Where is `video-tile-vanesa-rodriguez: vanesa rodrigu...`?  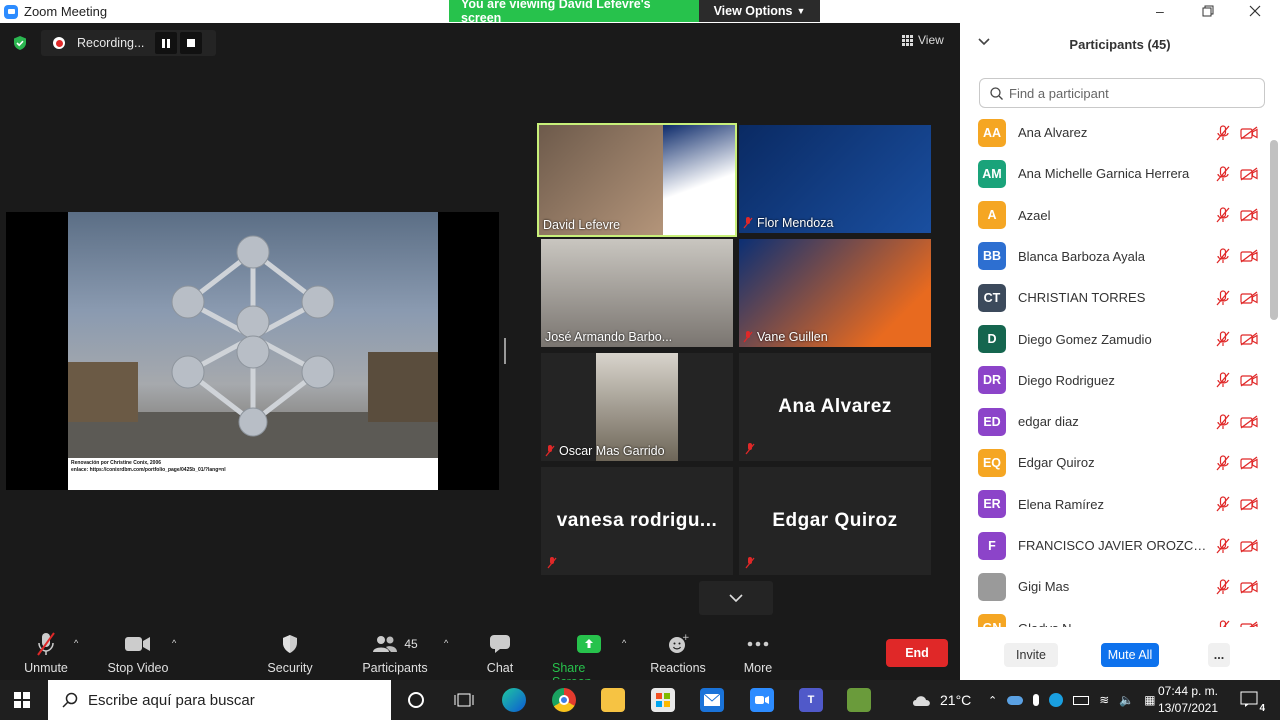 video-tile-vanesa-rodriguez: vanesa rodrigu... is located at coordinates (637, 521).